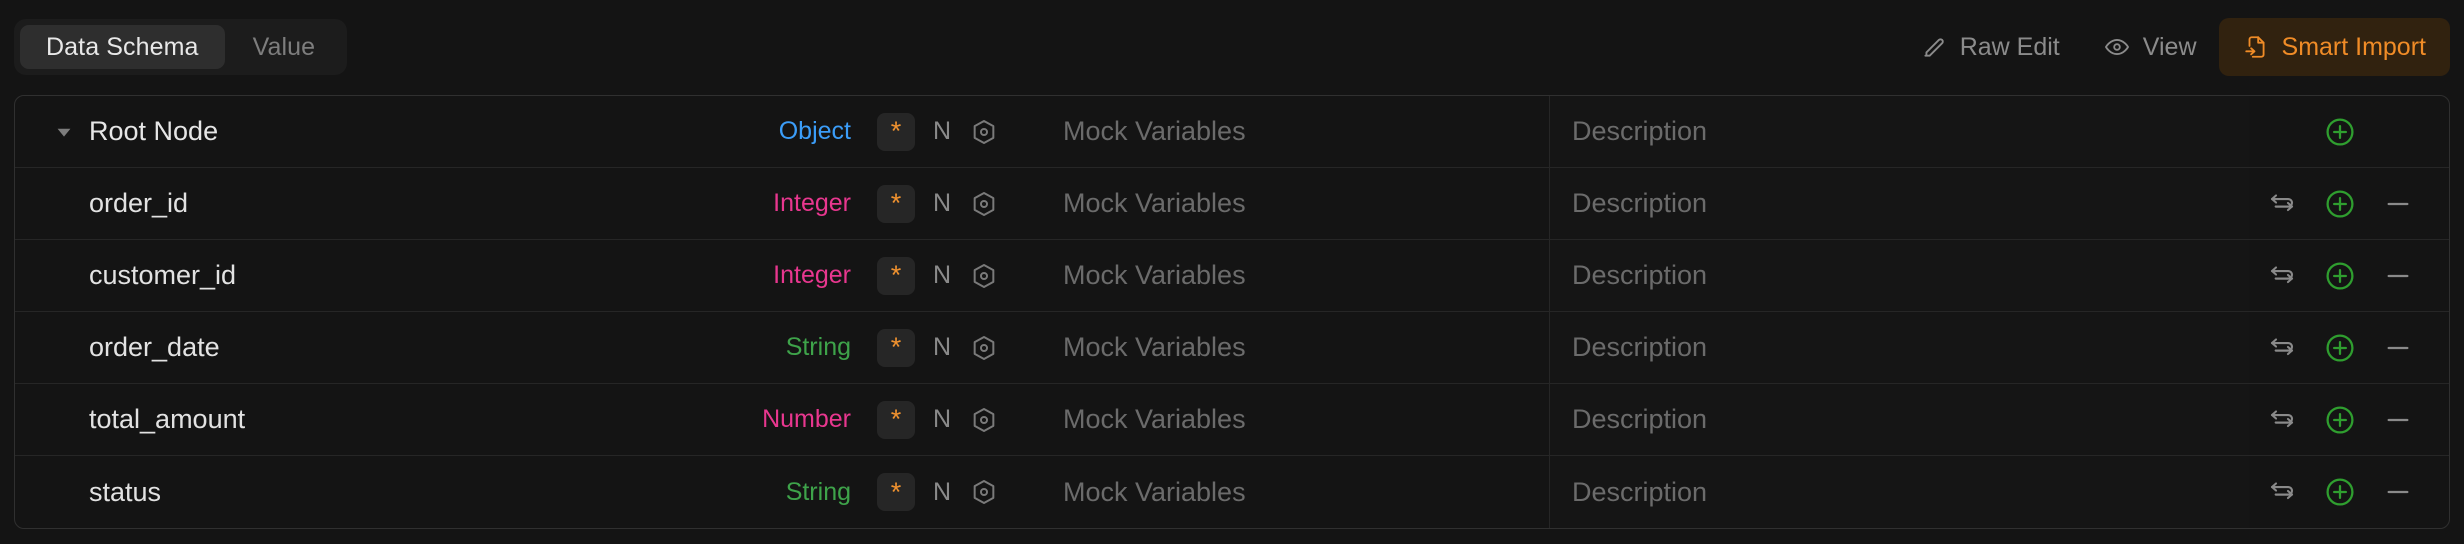 The height and width of the screenshot is (544, 2464). Describe the element at coordinates (295, 275) in the screenshot. I see `schema-name-cell: customer_id` at that location.